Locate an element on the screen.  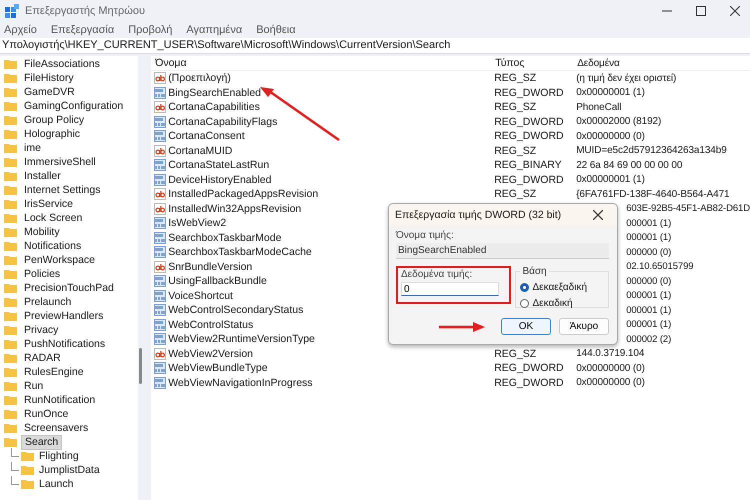
column-header: Τύπος is located at coordinates (536, 63).